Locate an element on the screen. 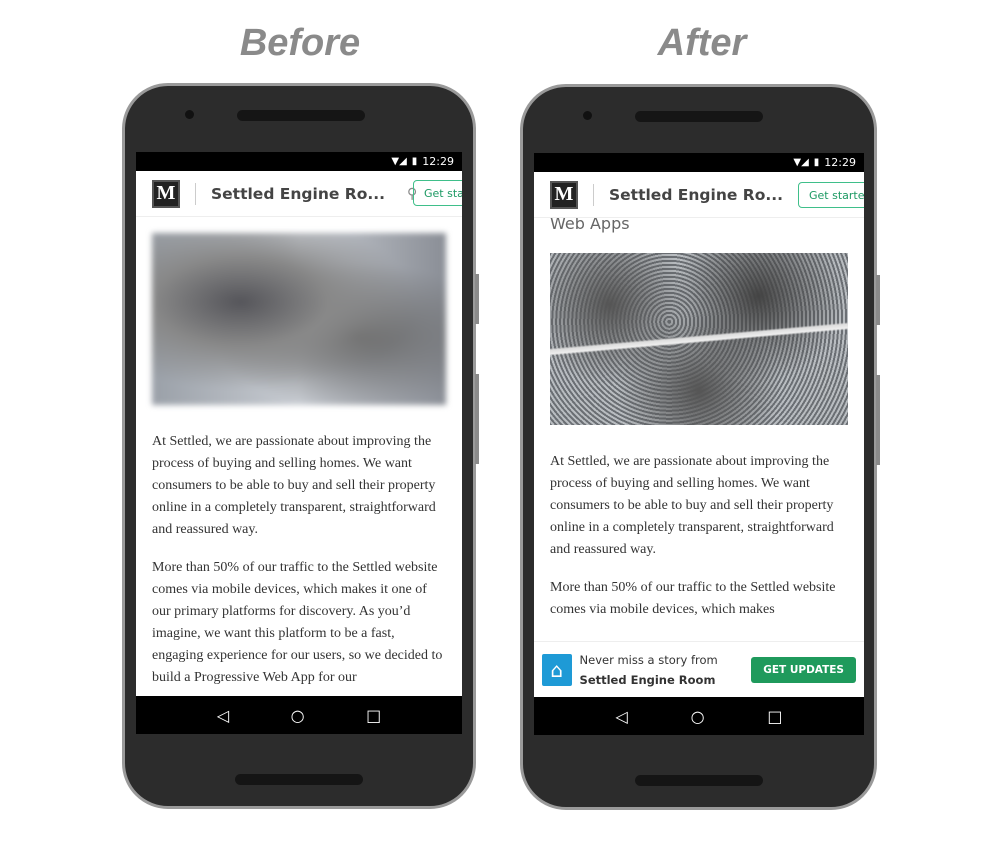 The image size is (1000, 843). header: M Settled Engine Ro... Get started is located at coordinates (699, 195).